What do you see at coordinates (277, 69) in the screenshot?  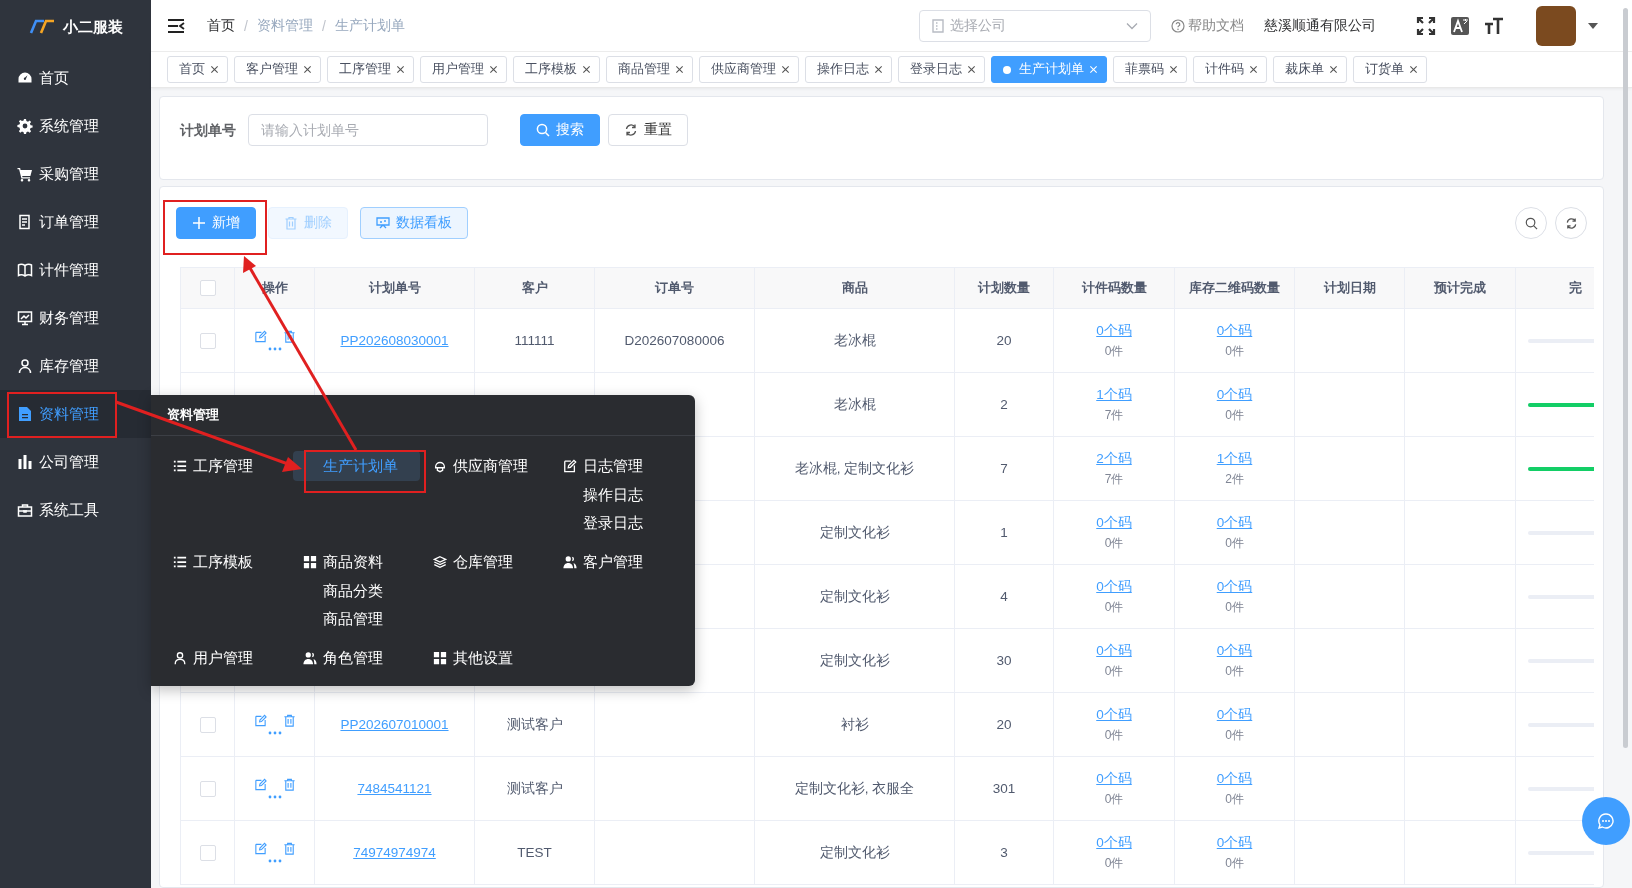 I see `page-tab: 客户管理` at bounding box center [277, 69].